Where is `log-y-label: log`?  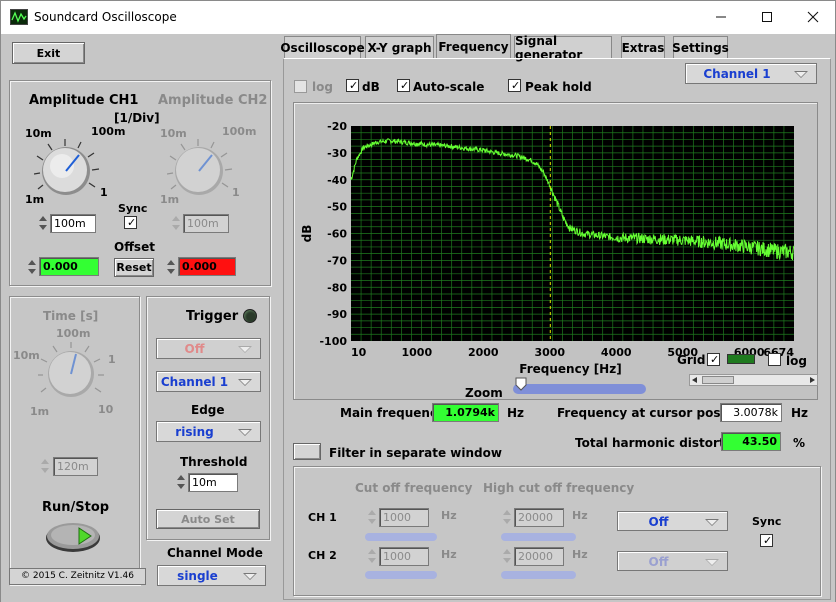
log-y-label: log is located at coordinates (322, 87).